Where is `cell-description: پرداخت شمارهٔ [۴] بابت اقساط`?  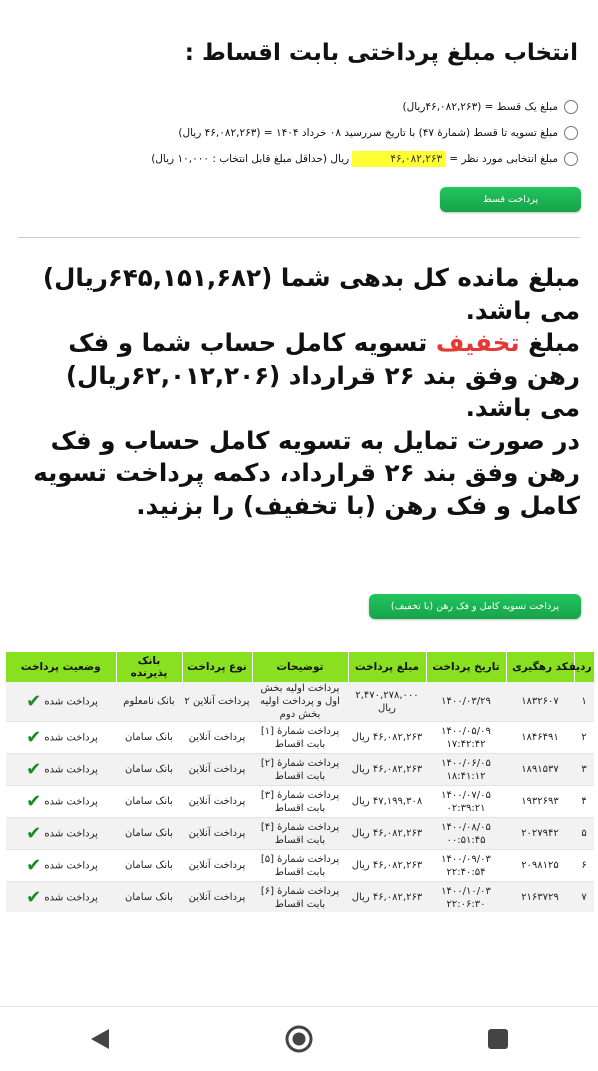
cell-description: پرداخت شمارهٔ [۴] بابت اقساط is located at coordinates (300, 833).